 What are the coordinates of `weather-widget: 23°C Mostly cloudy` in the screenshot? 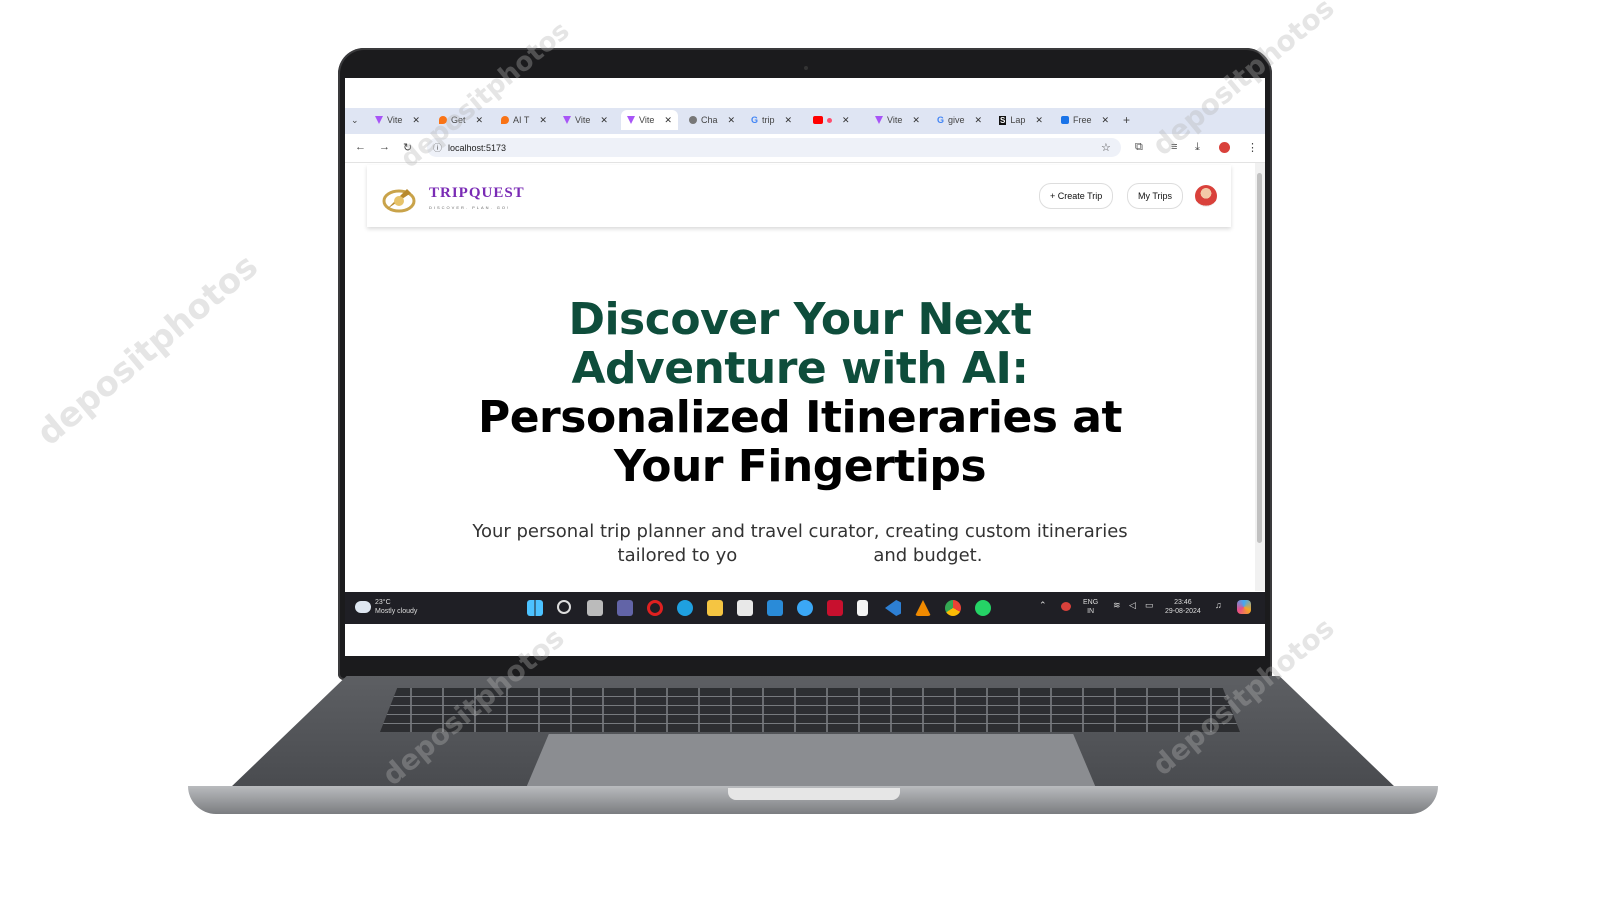 It's located at (386, 607).